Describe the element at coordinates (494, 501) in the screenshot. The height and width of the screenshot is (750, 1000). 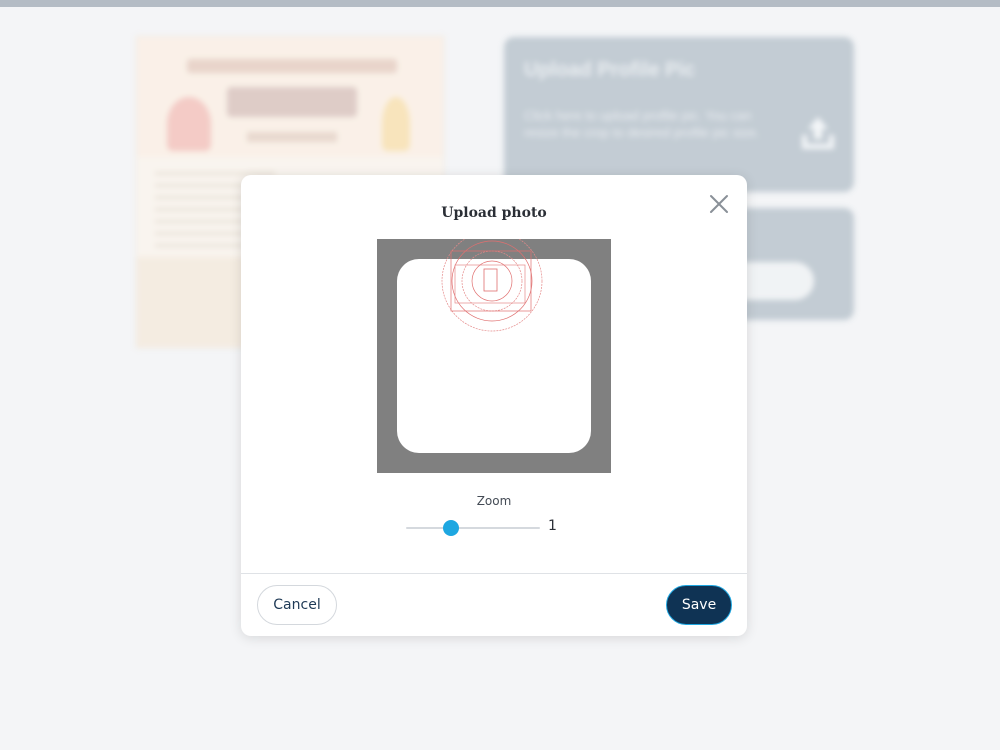
I see `zoom-label: Zoom` at that location.